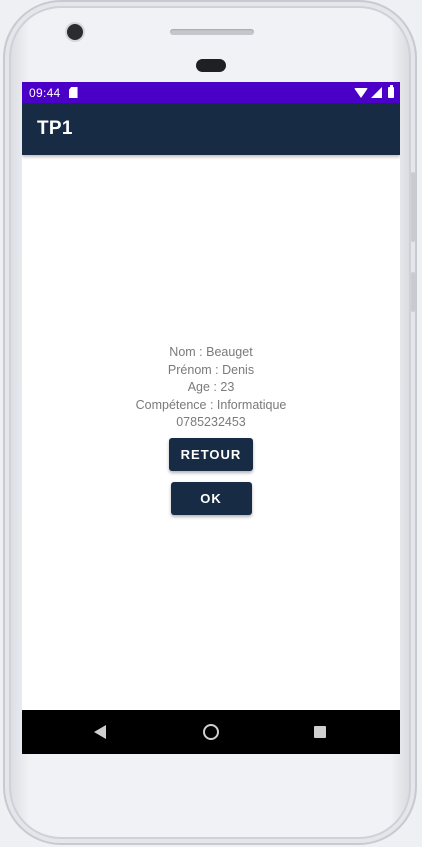 The image size is (422, 847). I want to click on retour-button: RETOUR, so click(211, 454).